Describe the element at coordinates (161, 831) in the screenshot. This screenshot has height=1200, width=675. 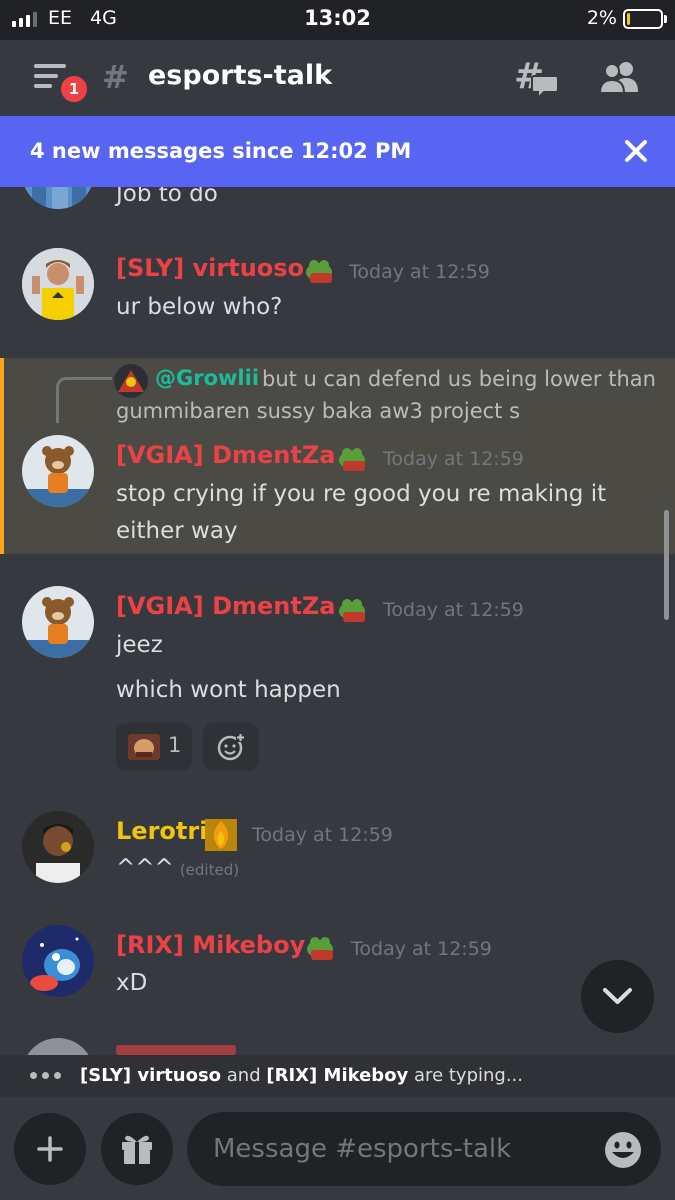
I see `message-author: Lerotri` at that location.